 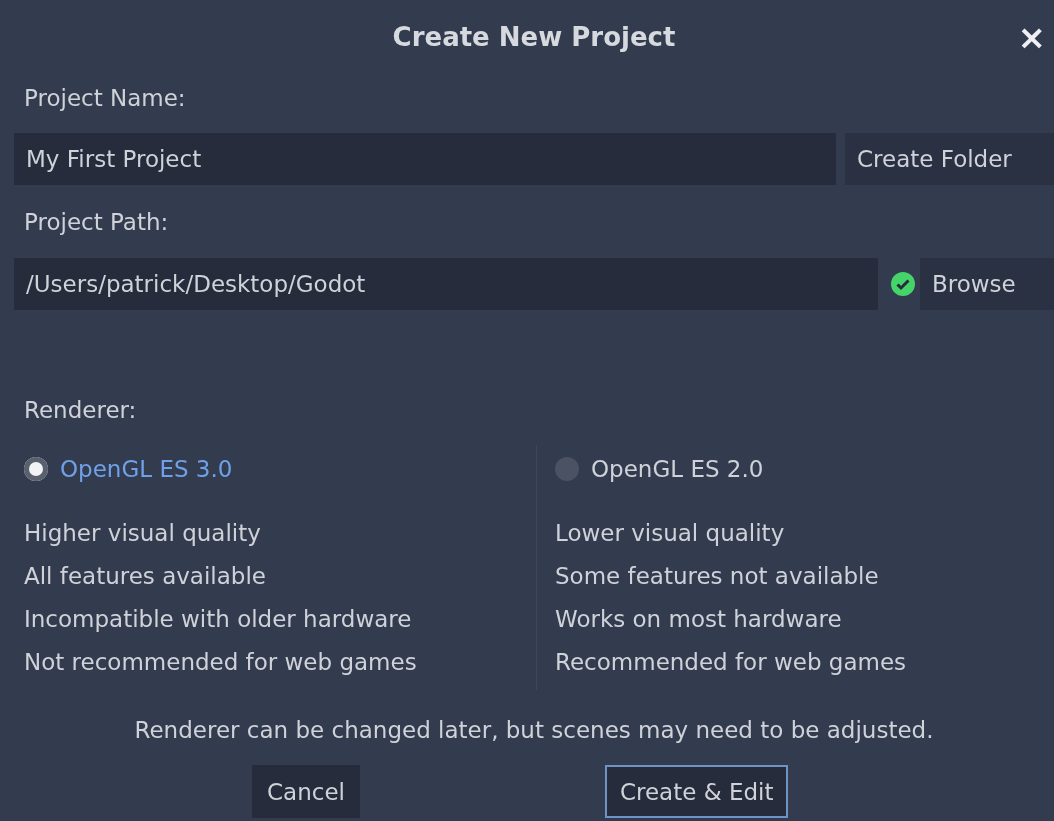 I want to click on dialog-button: Cancel, so click(x=306, y=791).